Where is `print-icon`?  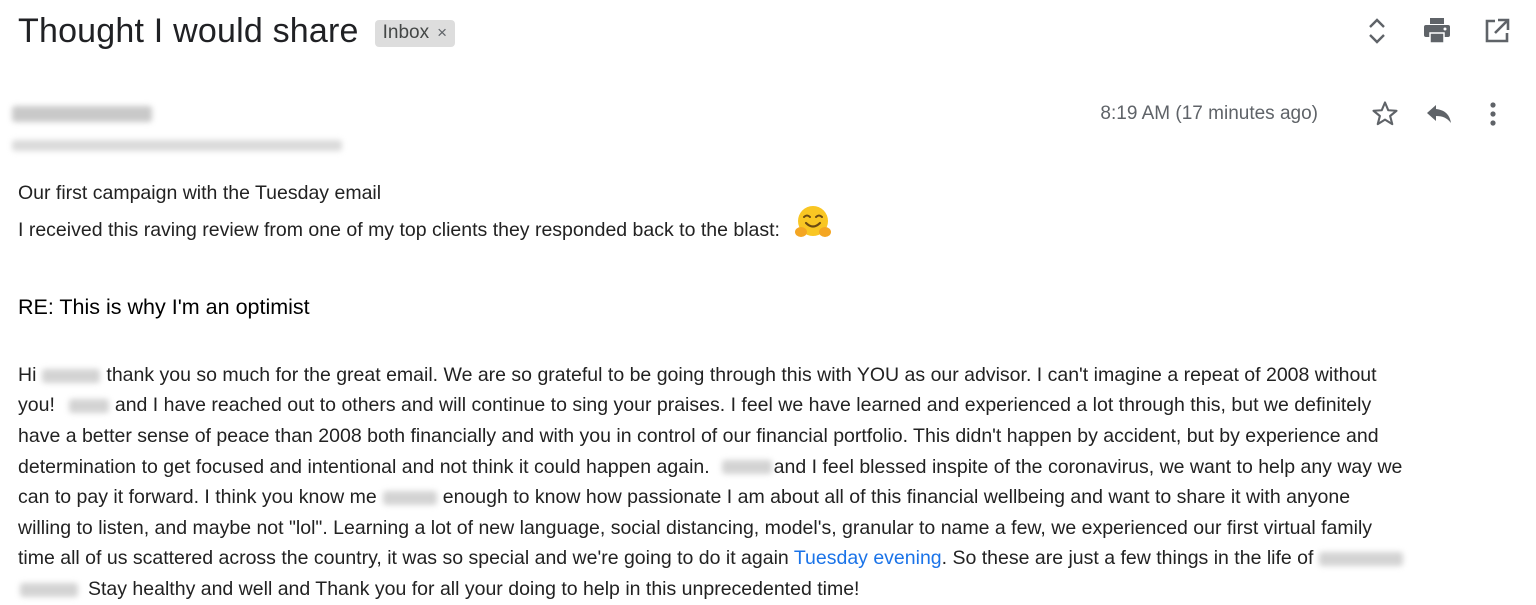
print-icon is located at coordinates (1437, 31).